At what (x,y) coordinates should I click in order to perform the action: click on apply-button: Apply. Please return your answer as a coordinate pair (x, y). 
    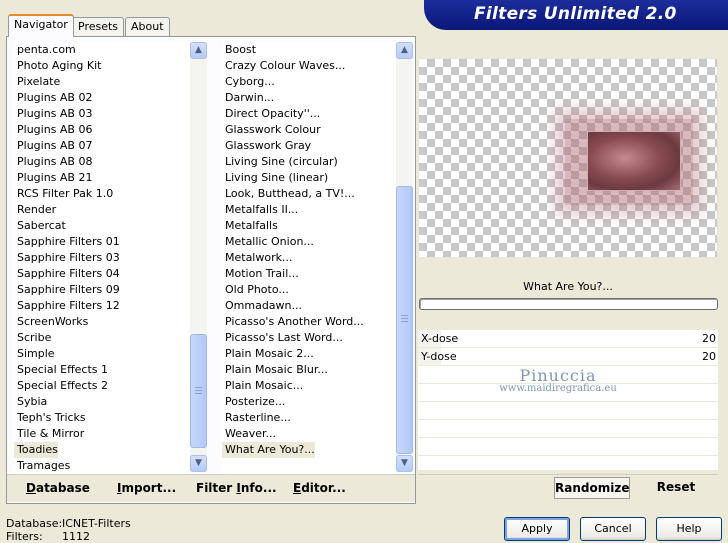
    Looking at the image, I should click on (537, 529).